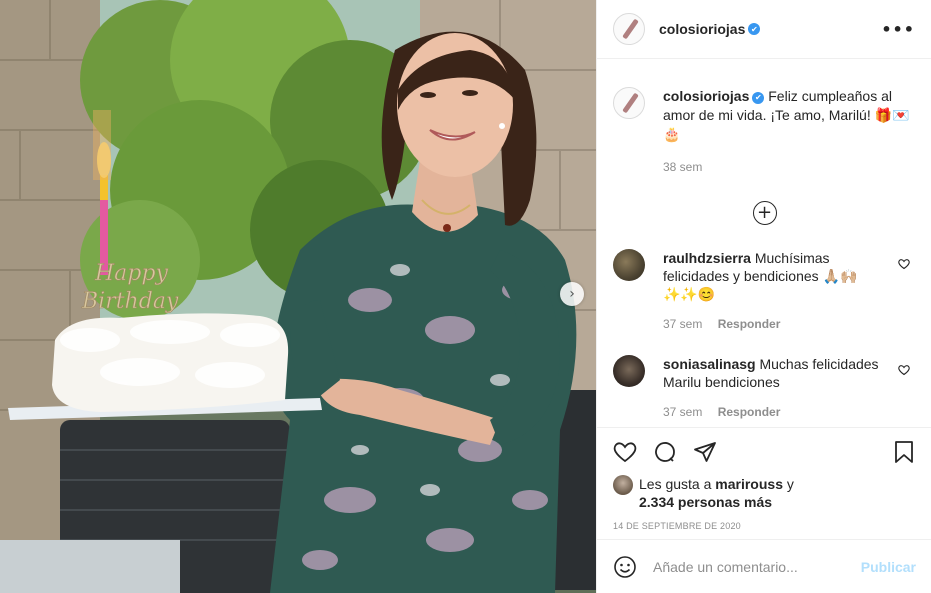 The height and width of the screenshot is (593, 931). Describe the element at coordinates (629, 29) in the screenshot. I see `author-avatar` at that location.